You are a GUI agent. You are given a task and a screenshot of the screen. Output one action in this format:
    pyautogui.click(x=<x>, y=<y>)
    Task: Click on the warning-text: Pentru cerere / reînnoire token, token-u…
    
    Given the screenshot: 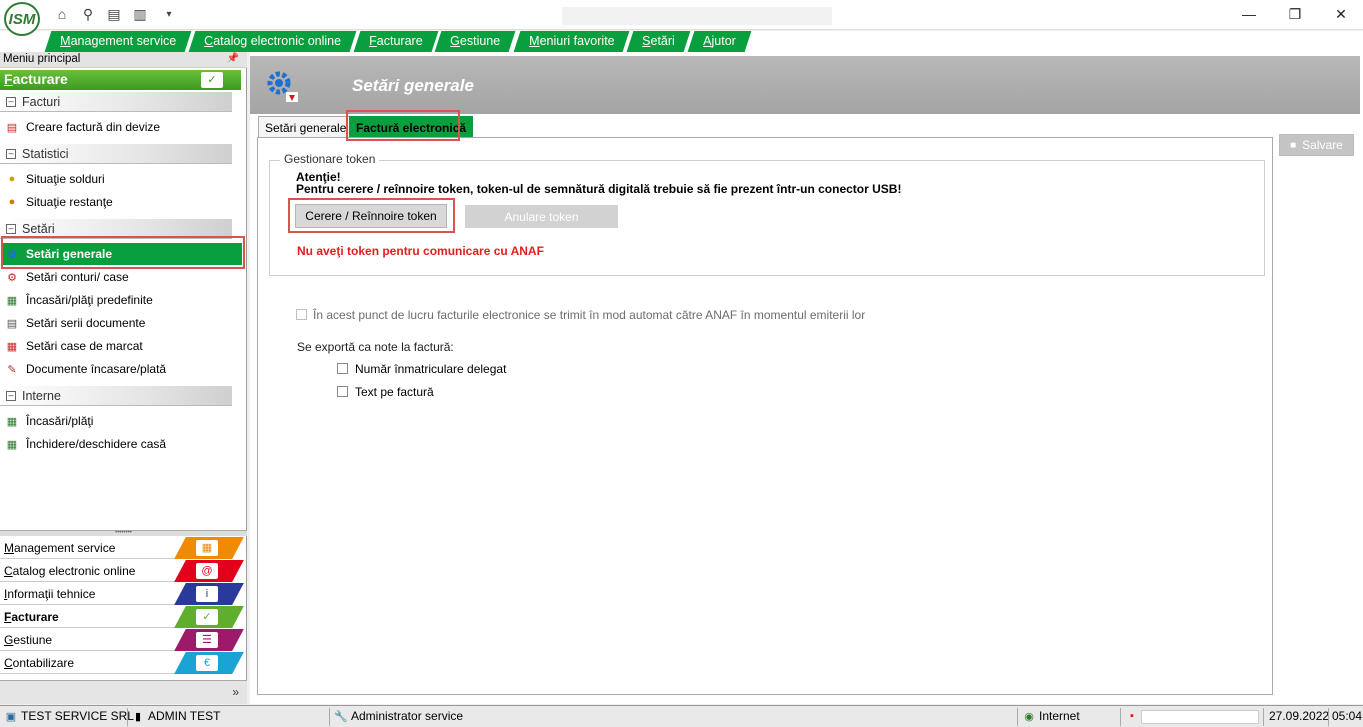 What is the action you would take?
    pyautogui.click(x=599, y=189)
    